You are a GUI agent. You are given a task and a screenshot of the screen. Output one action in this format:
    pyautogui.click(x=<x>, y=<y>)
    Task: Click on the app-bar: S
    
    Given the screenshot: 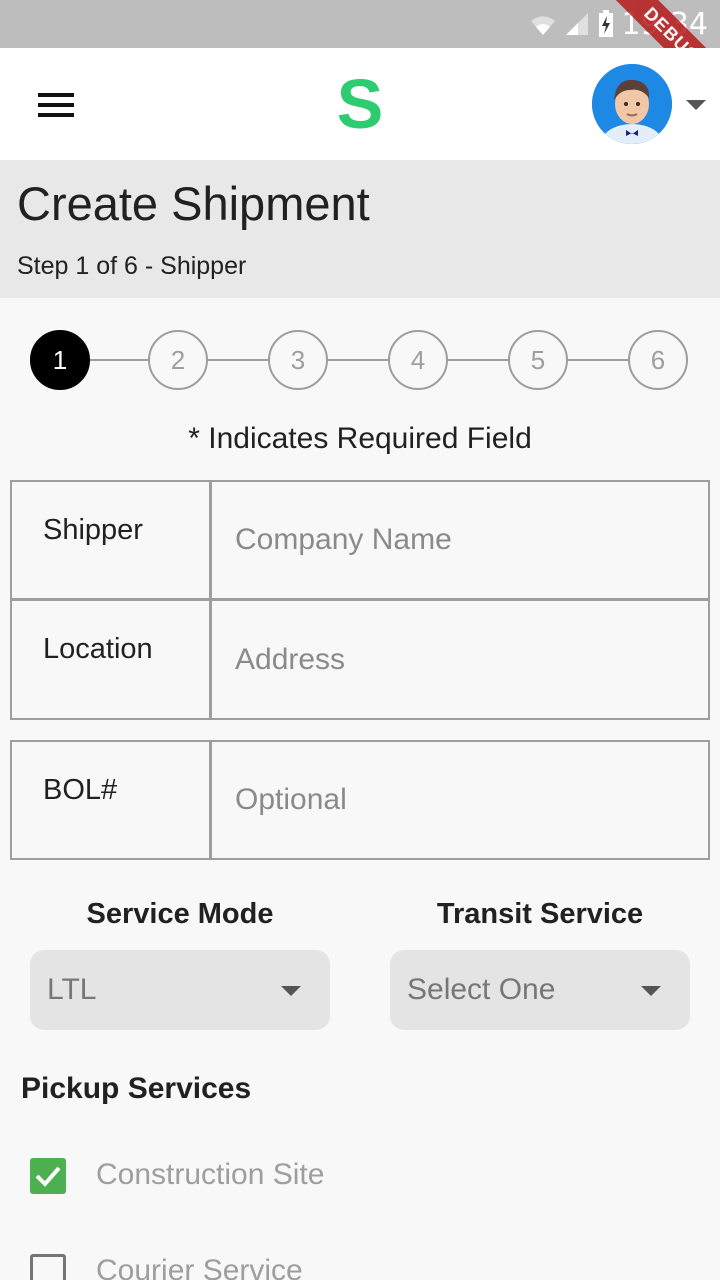 What is the action you would take?
    pyautogui.click(x=360, y=104)
    